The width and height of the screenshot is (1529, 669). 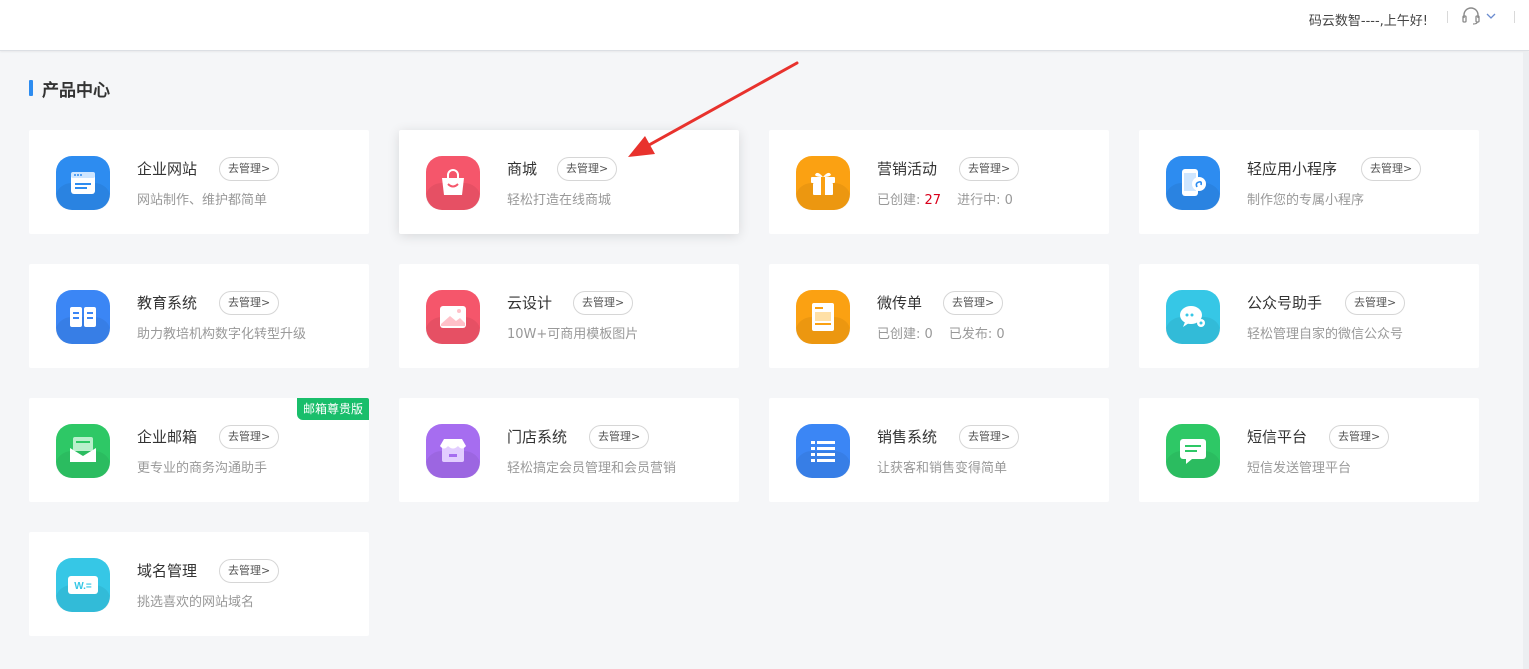 I want to click on mail-icon, so click(x=83, y=451).